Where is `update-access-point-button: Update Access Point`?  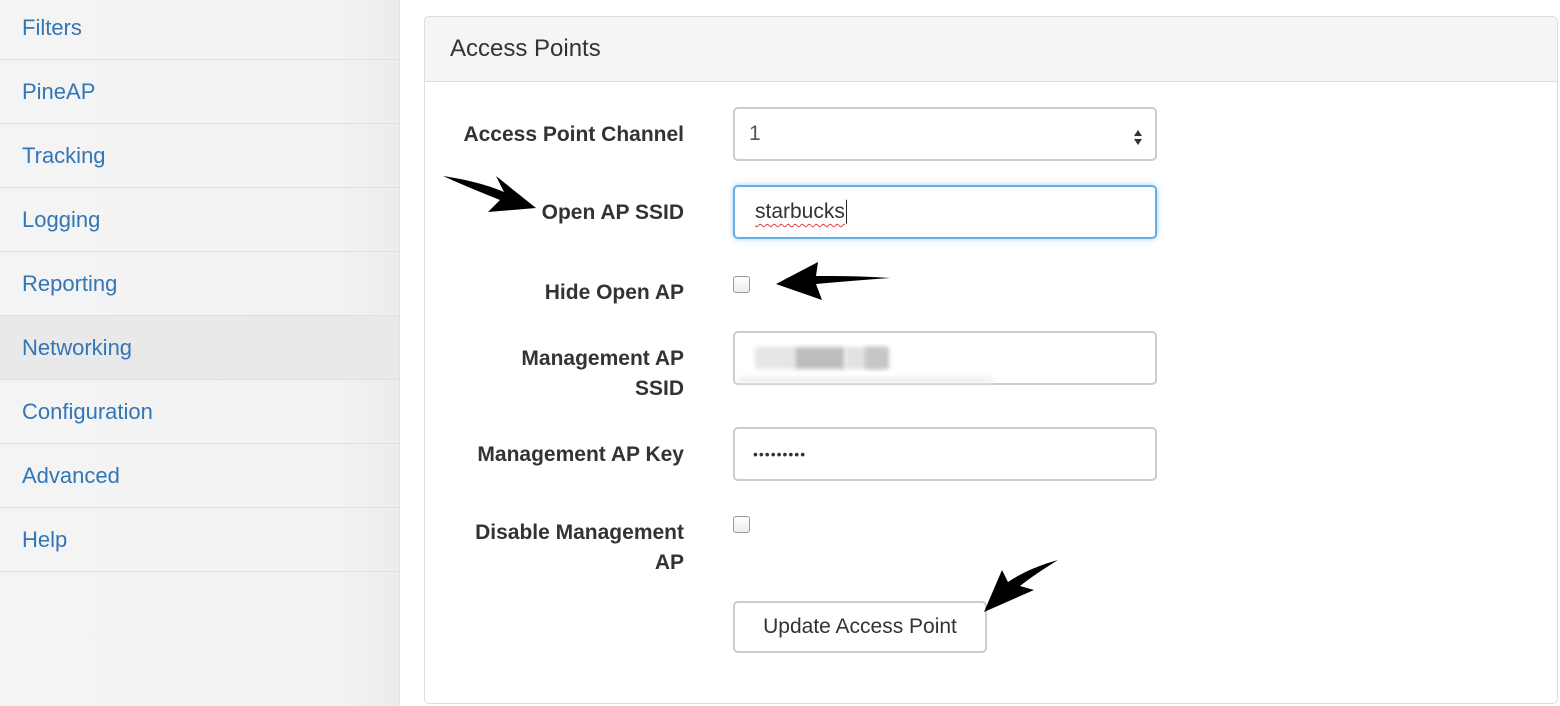 update-access-point-button: Update Access Point is located at coordinates (860, 627).